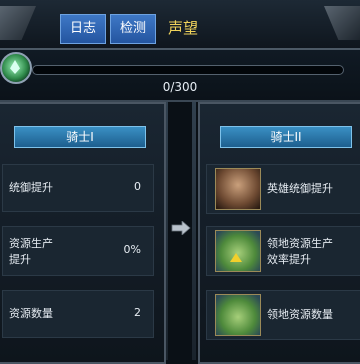  What do you see at coordinates (31, 243) in the screenshot?
I see `row-label: 资源生产` at bounding box center [31, 243].